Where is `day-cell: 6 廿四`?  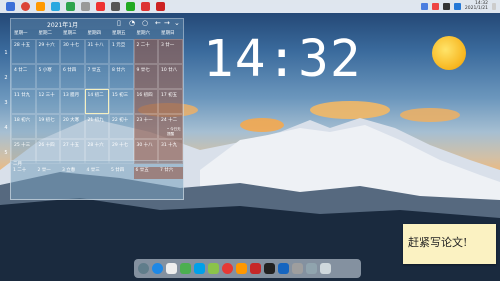 day-cell: 6 廿四 is located at coordinates (72, 76).